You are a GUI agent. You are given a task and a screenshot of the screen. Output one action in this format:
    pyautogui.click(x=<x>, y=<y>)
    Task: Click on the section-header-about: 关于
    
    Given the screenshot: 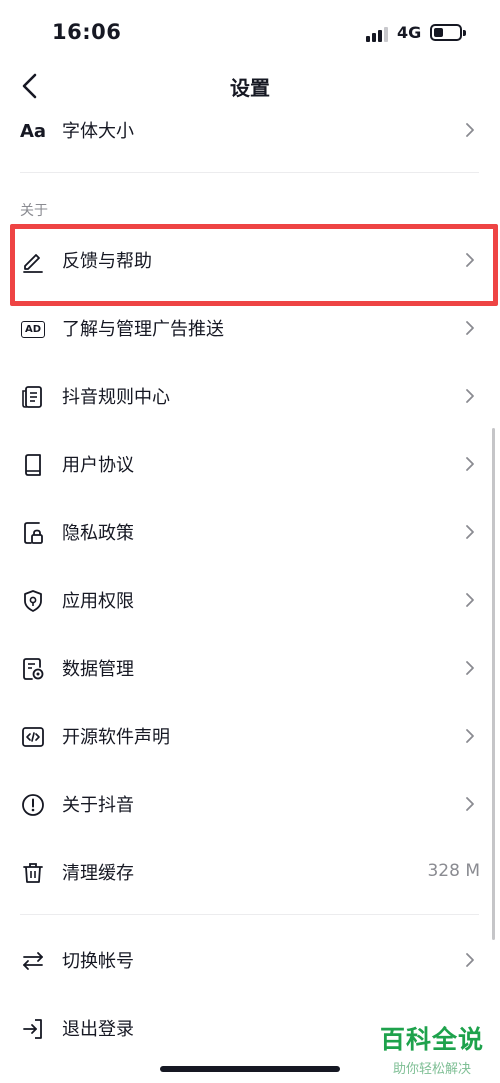 What is the action you would take?
    pyautogui.click(x=34, y=211)
    